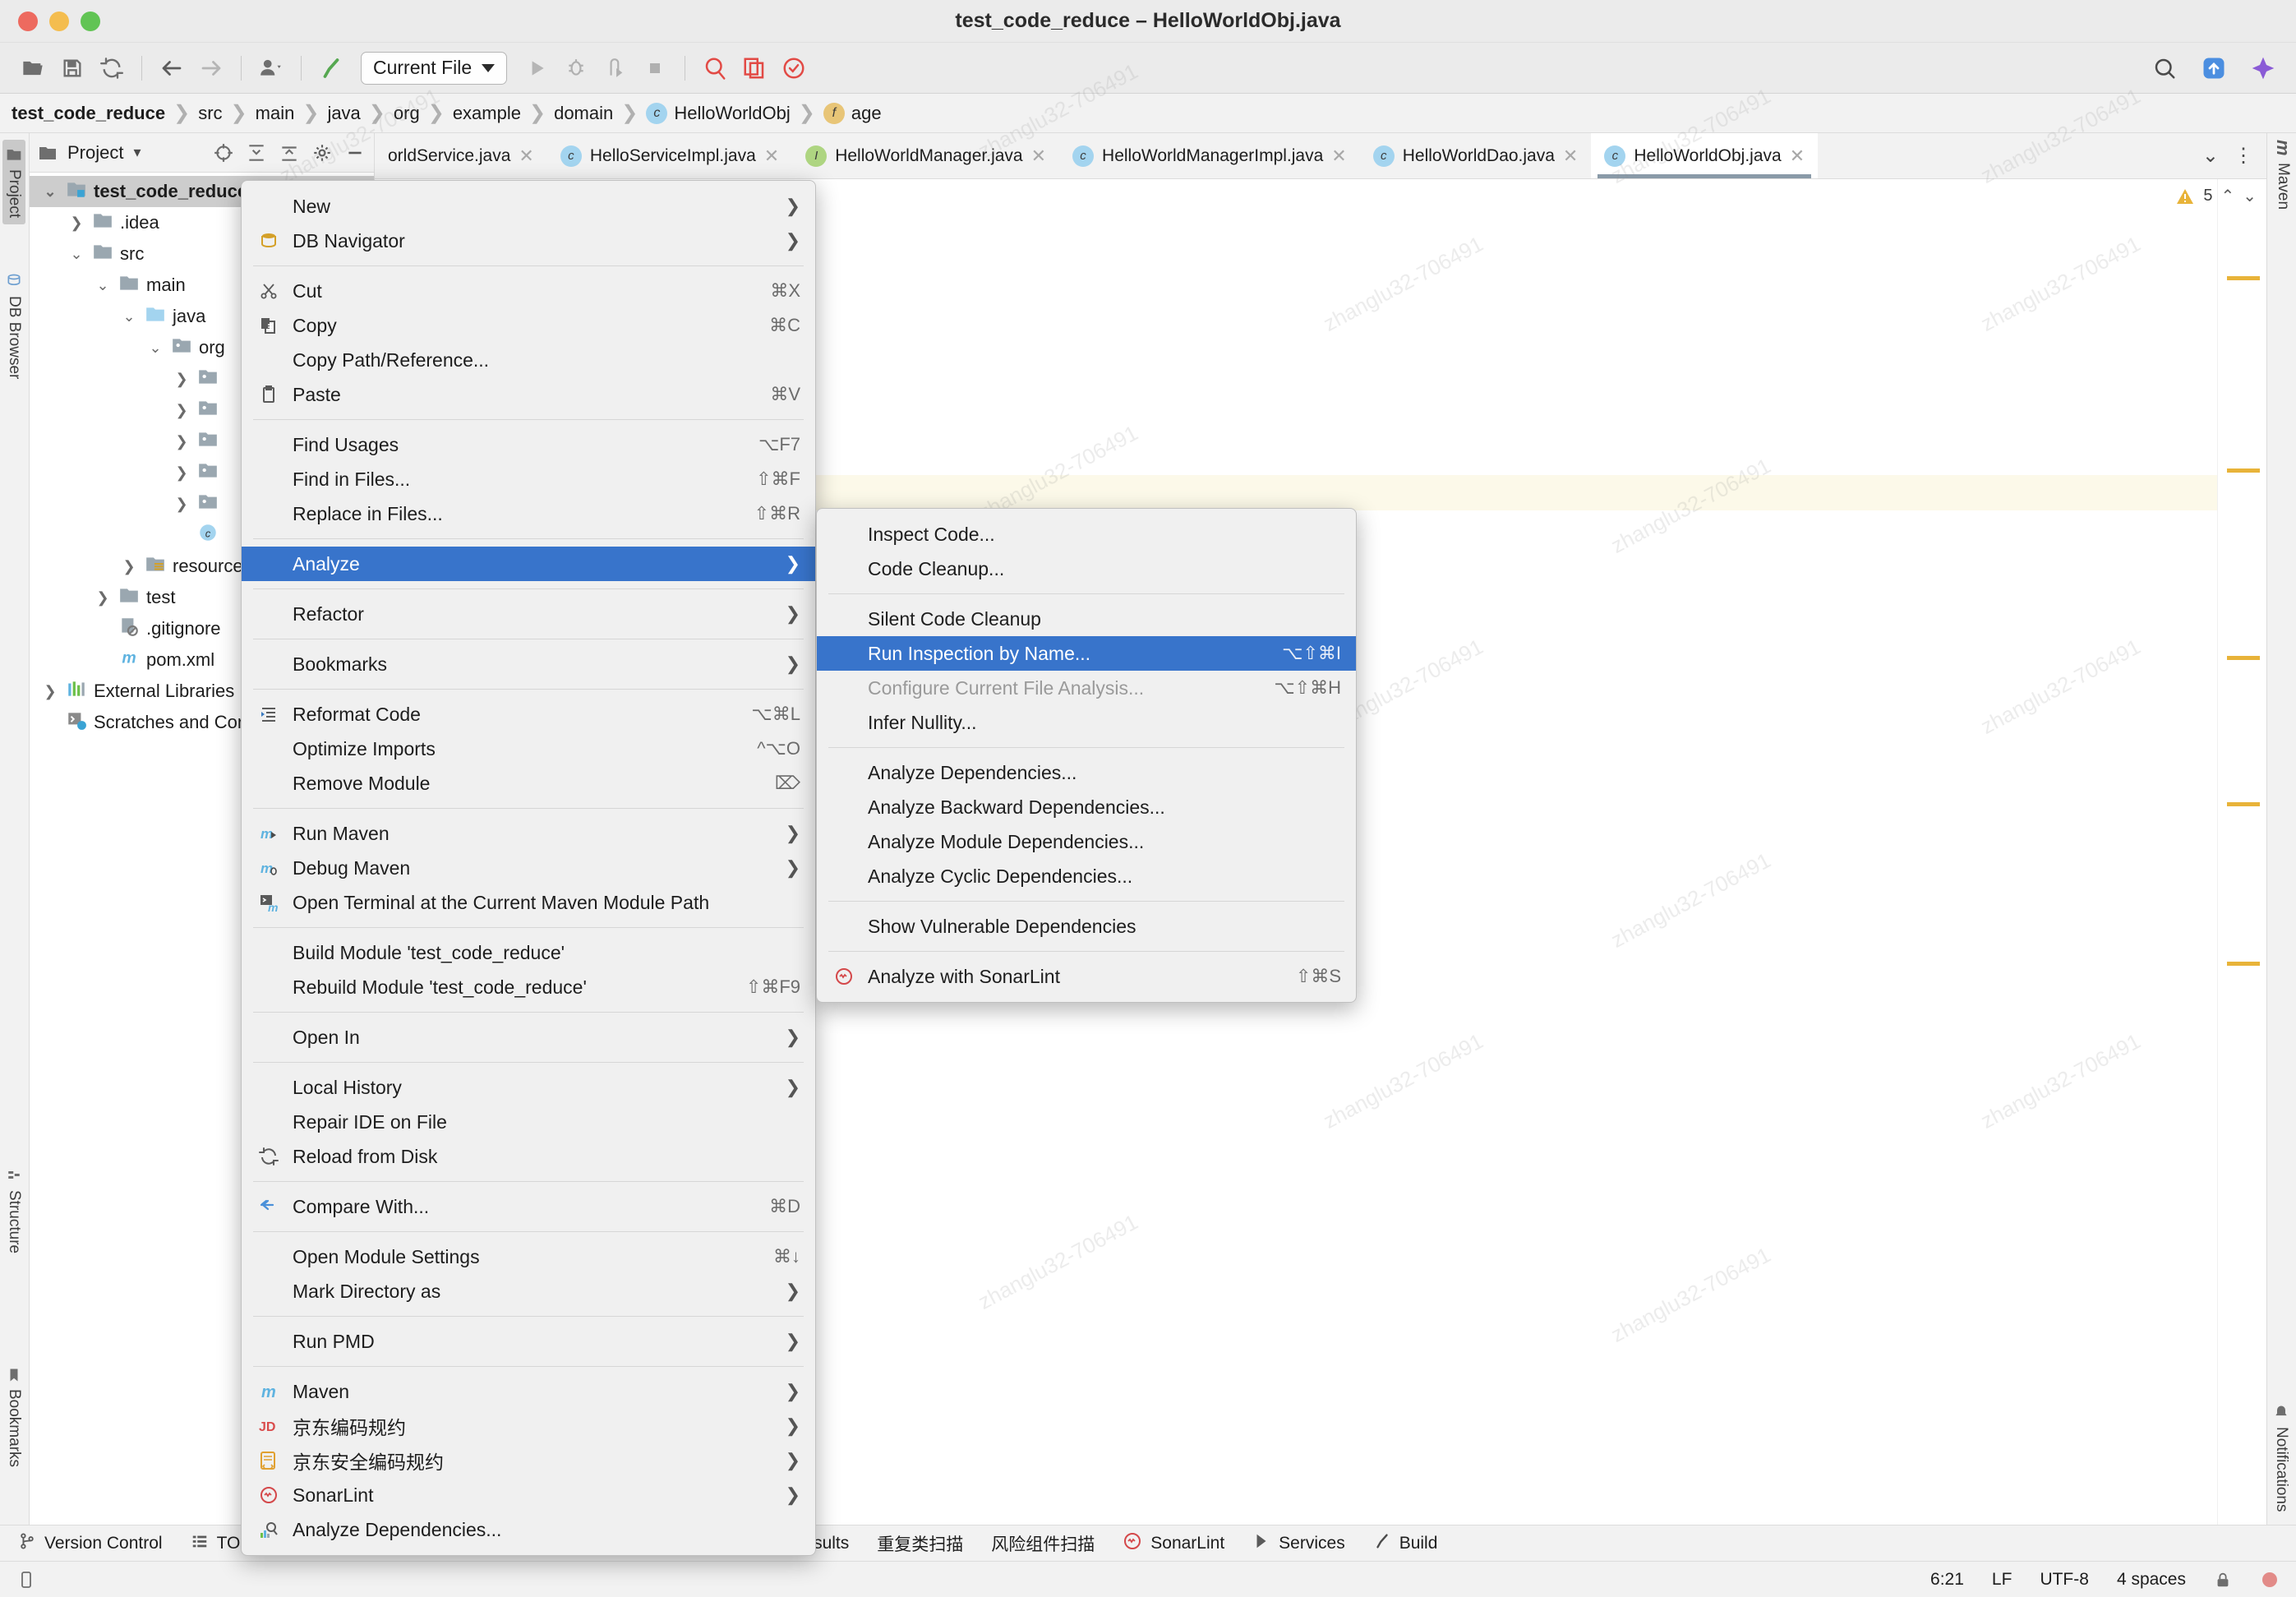 The height and width of the screenshot is (1597, 2296). Describe the element at coordinates (655, 68) in the screenshot. I see `stop-icon` at that location.